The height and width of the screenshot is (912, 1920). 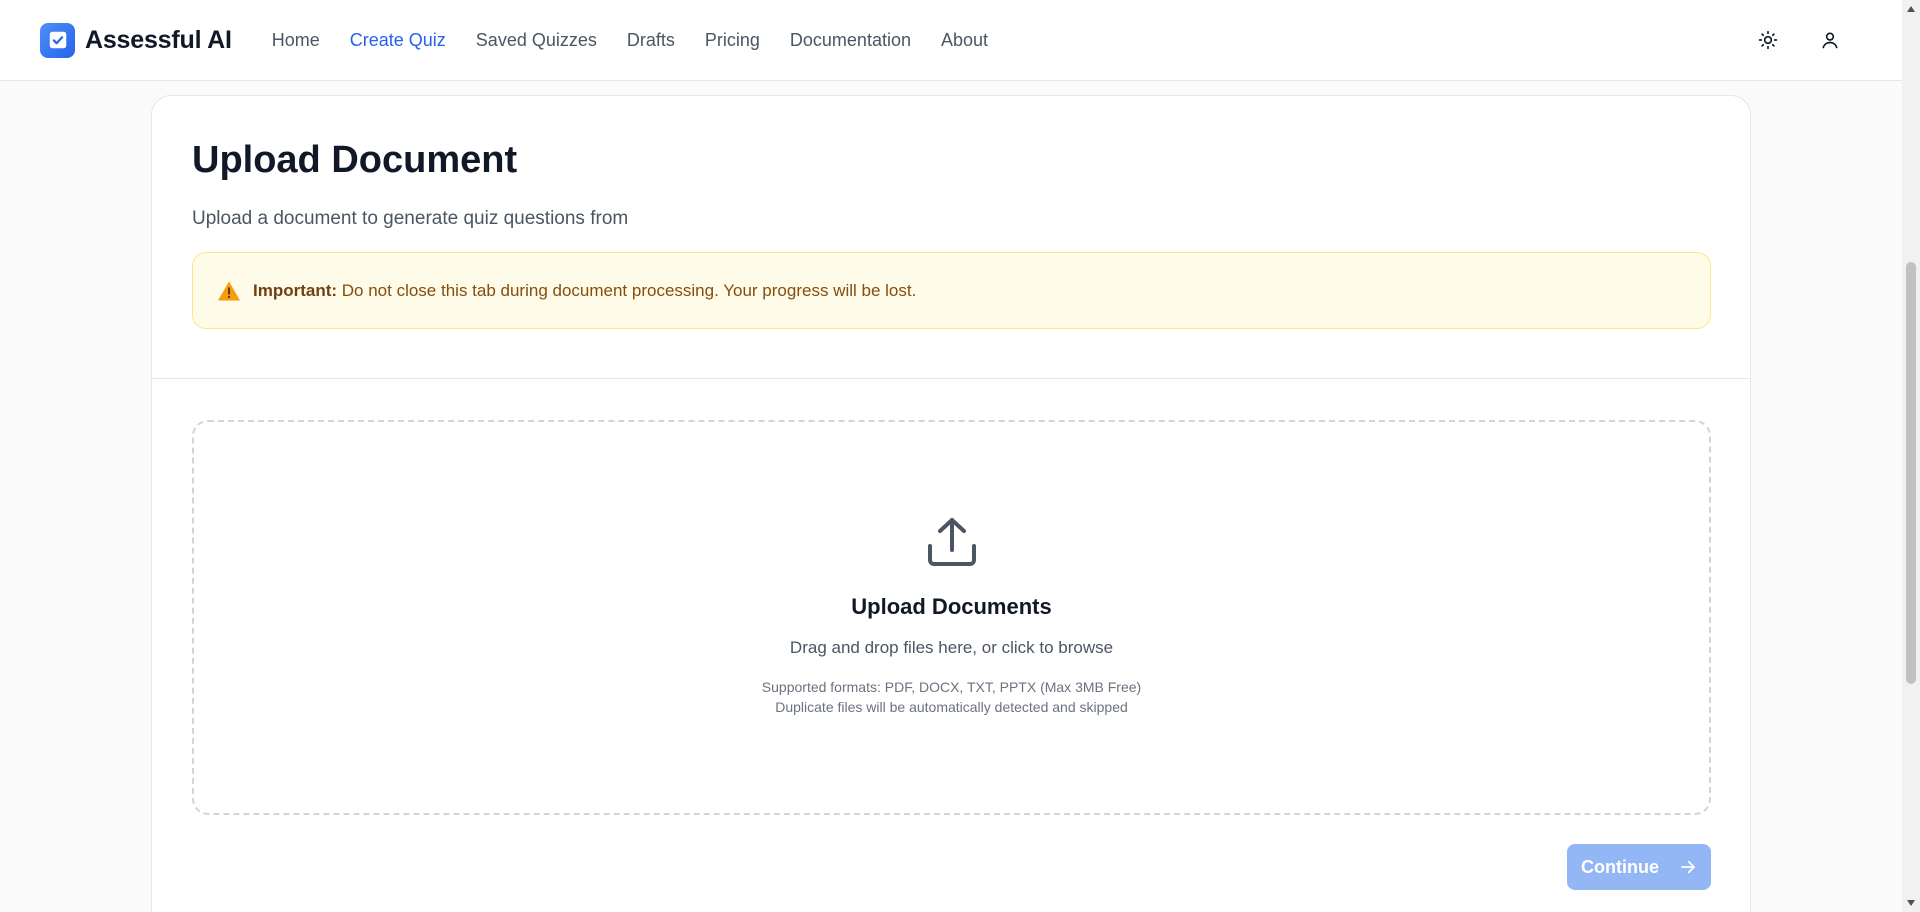 What do you see at coordinates (951, 542) in the screenshot?
I see `upload-icon` at bounding box center [951, 542].